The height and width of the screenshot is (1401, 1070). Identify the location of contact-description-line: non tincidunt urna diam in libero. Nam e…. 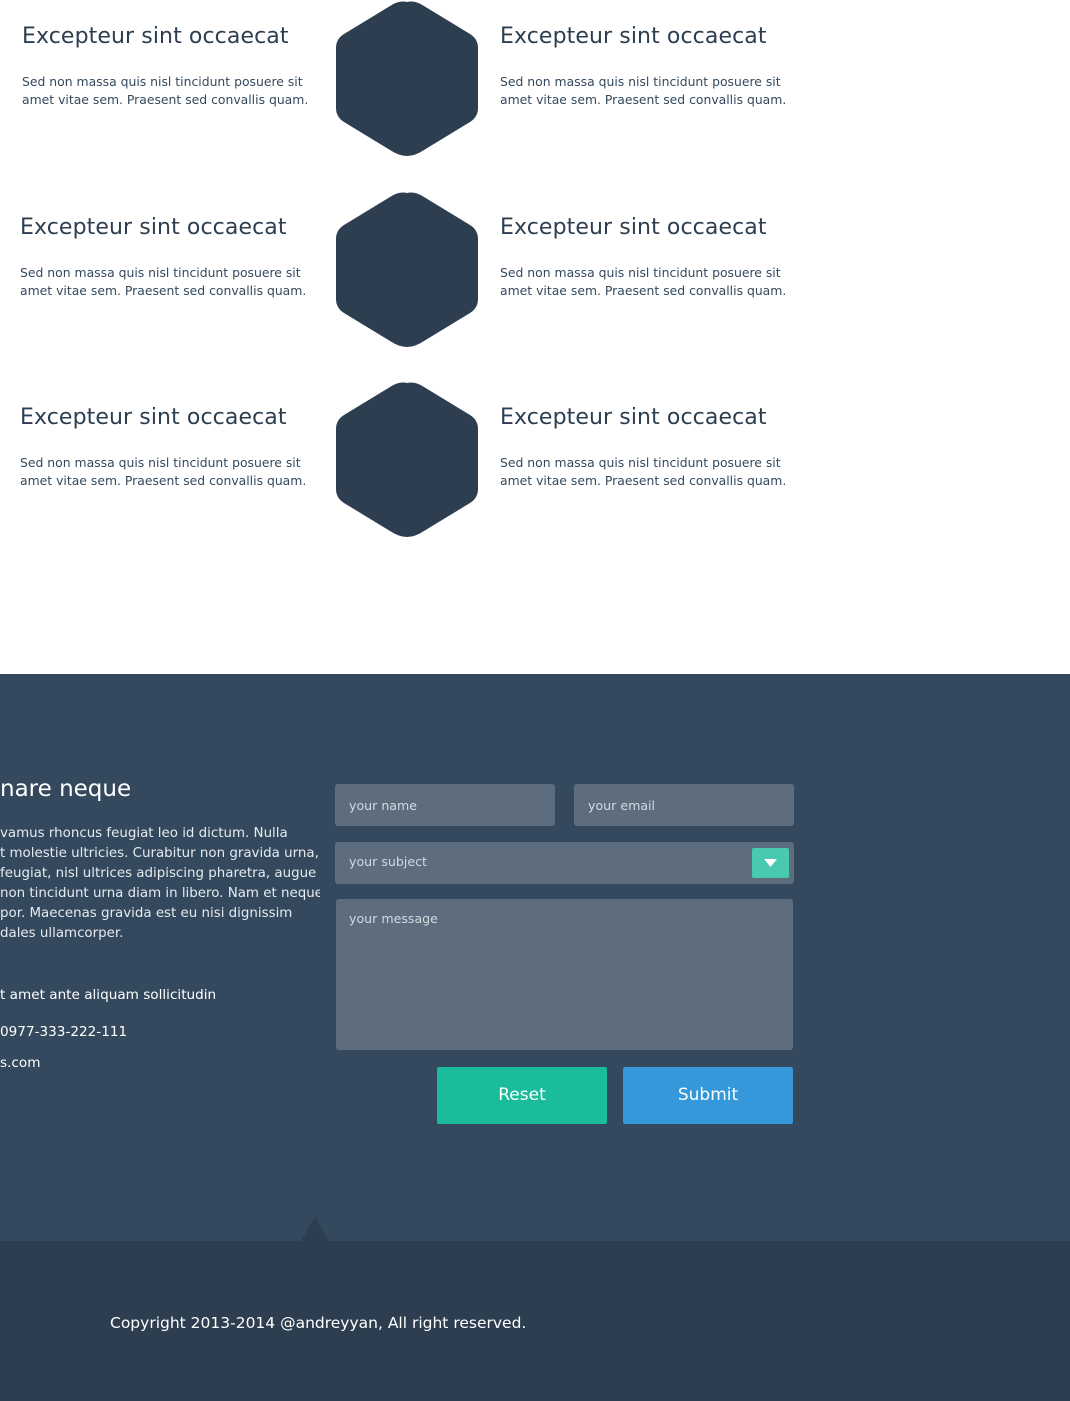
(160, 893).